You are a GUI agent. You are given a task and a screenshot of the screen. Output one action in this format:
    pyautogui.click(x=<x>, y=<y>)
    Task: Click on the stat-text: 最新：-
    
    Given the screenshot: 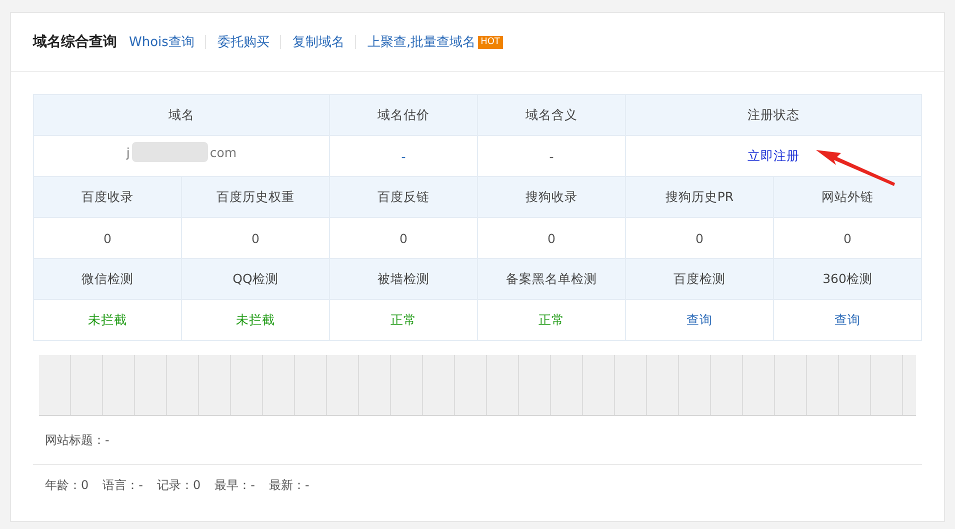 What is the action you would take?
    pyautogui.click(x=289, y=485)
    